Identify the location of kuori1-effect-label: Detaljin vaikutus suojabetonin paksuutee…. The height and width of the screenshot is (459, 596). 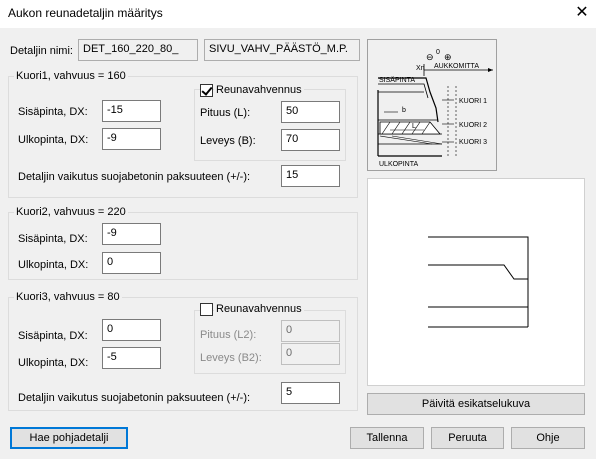
(134, 177).